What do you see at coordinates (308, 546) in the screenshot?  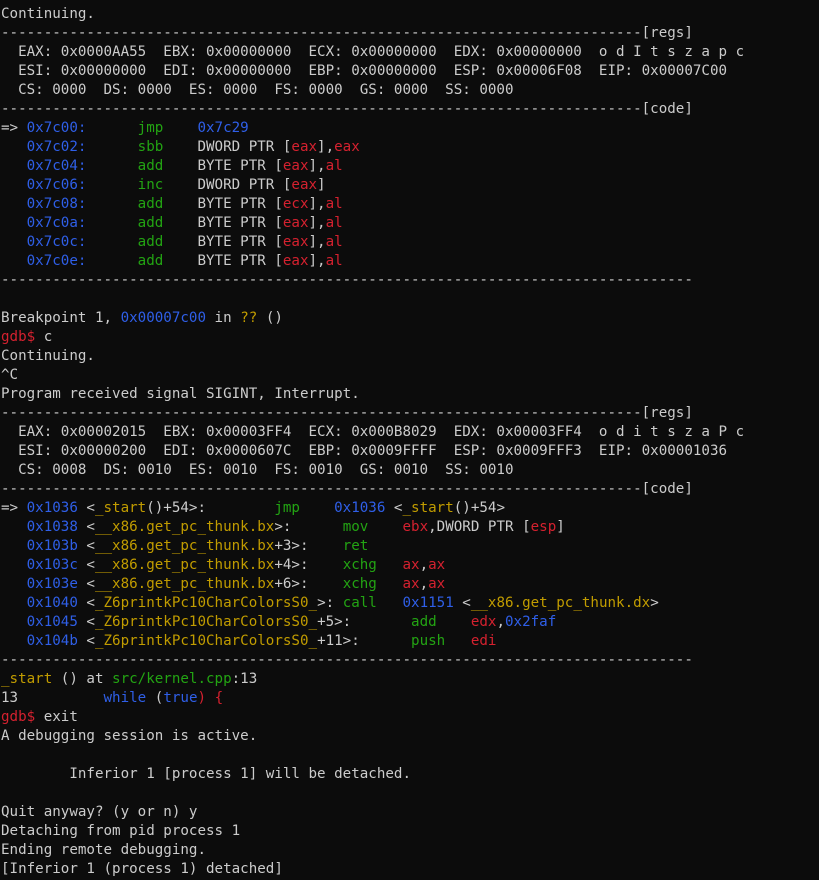 I see `terminal-text-segment: +3>:` at bounding box center [308, 546].